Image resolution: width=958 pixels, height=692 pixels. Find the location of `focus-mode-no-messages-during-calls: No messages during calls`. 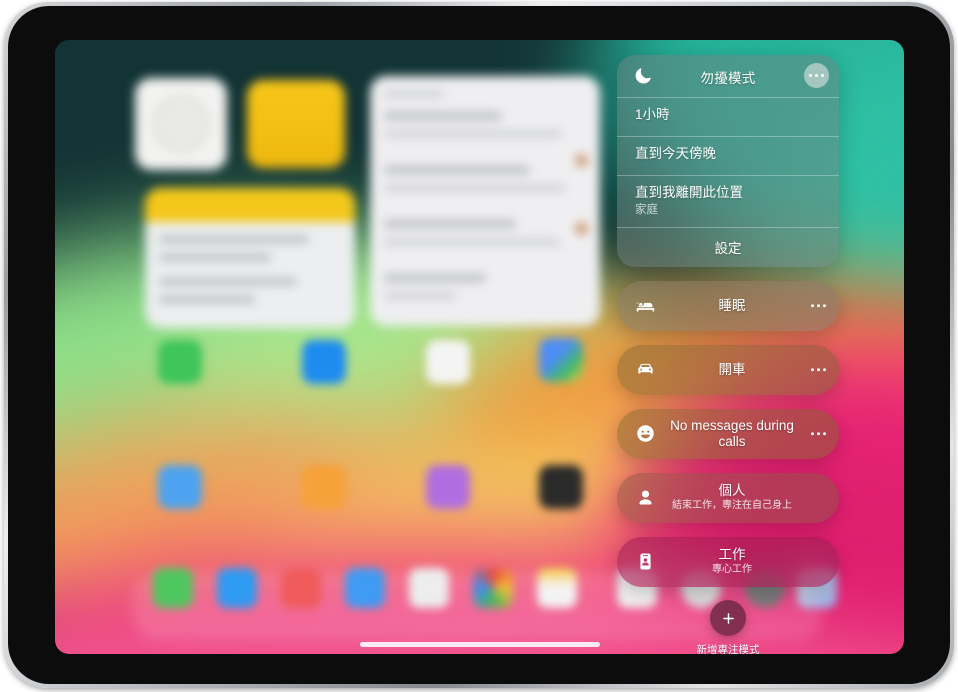

focus-mode-no-messages-during-calls: No messages during calls is located at coordinates (728, 433).